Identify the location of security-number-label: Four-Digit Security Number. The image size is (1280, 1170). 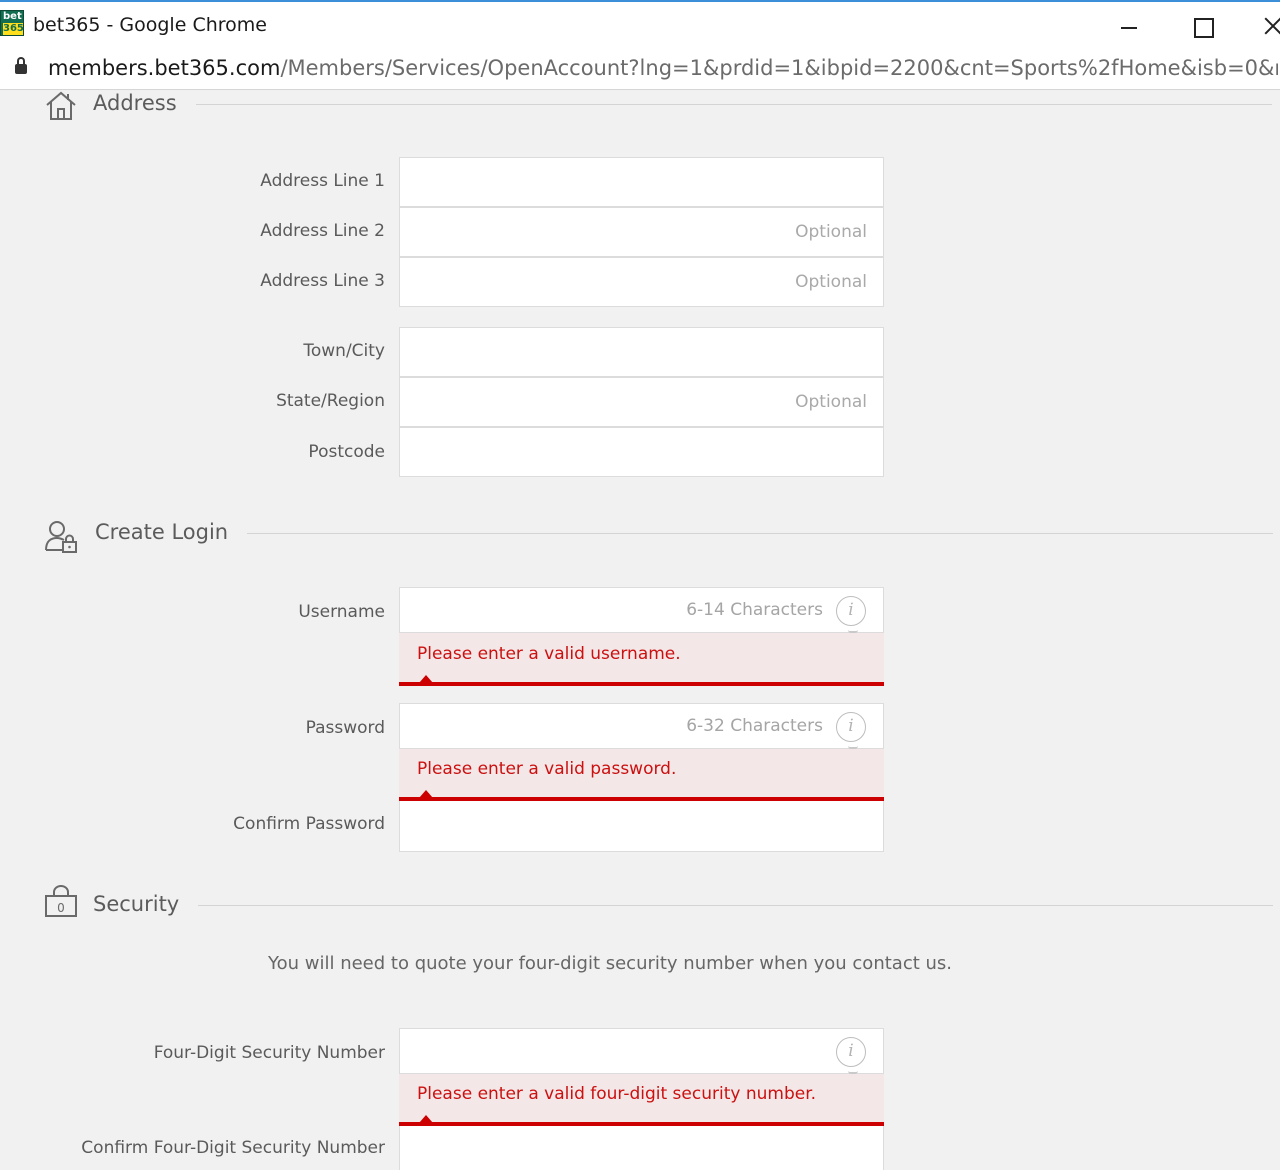
(269, 1053).